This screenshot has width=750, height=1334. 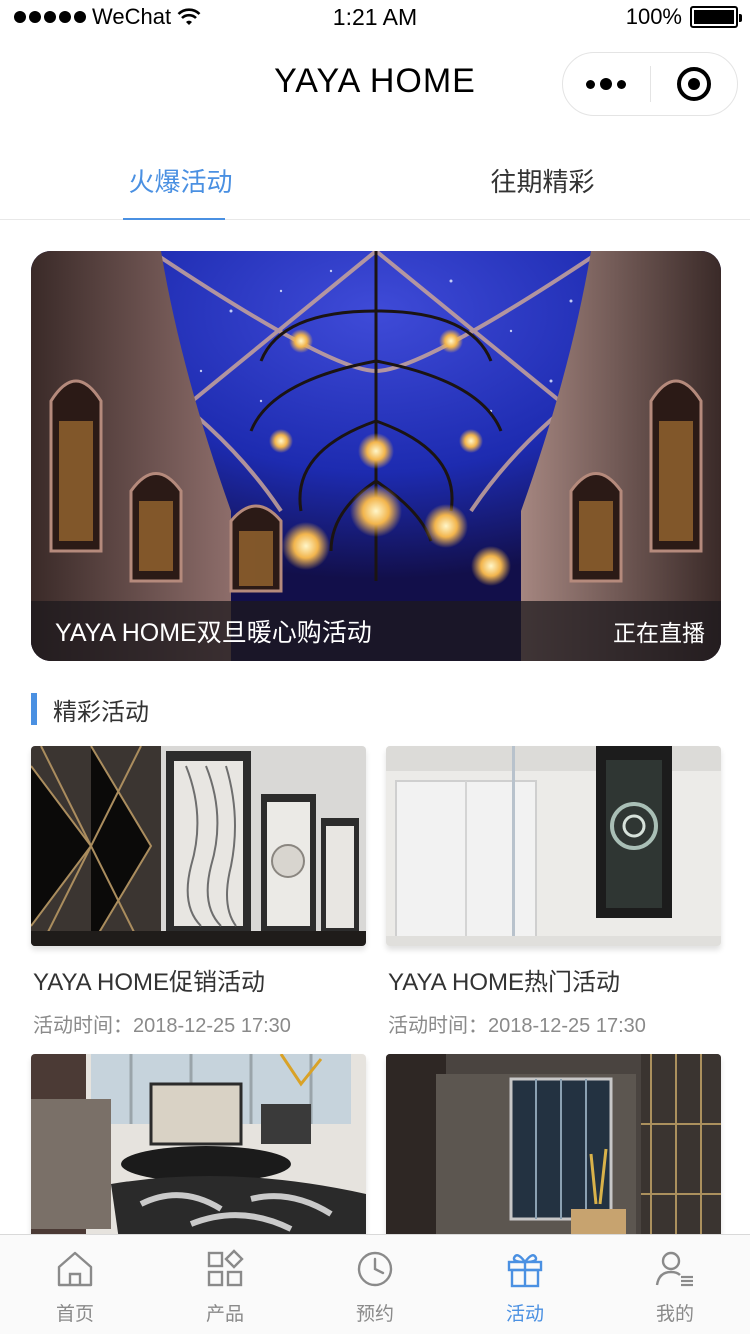 I want to click on bottom-tab-bar: 首页 产品 预约 活动 我的, so click(x=375, y=1284).